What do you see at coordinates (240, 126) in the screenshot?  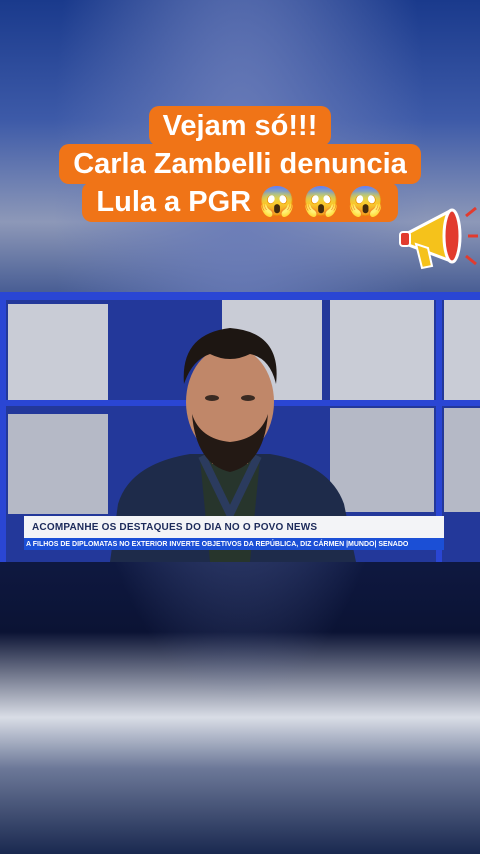 I see `caption-line-1: Vejam só!!!` at bounding box center [240, 126].